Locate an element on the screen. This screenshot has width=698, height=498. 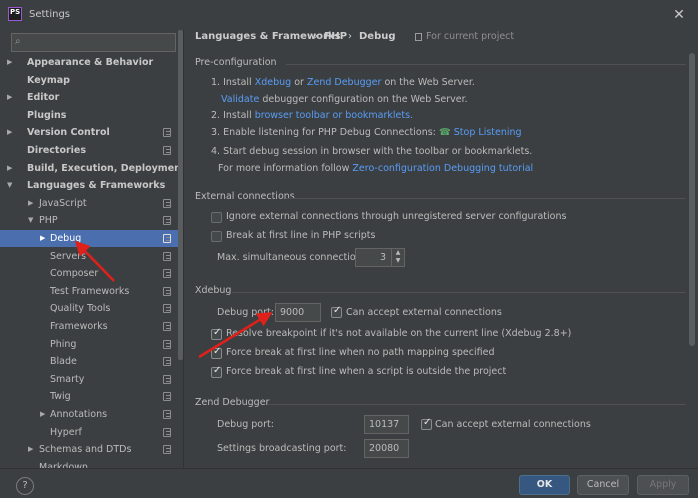
sidebar-item-label: Version Control is located at coordinates (68, 133).